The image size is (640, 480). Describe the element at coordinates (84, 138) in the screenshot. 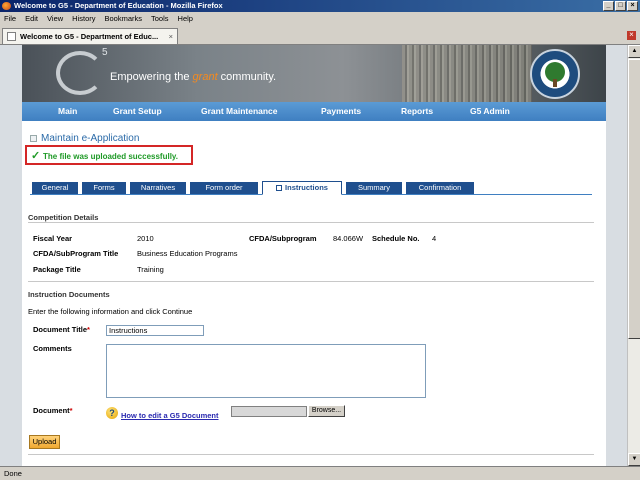

I see `page-title: Maintain e-Application` at that location.